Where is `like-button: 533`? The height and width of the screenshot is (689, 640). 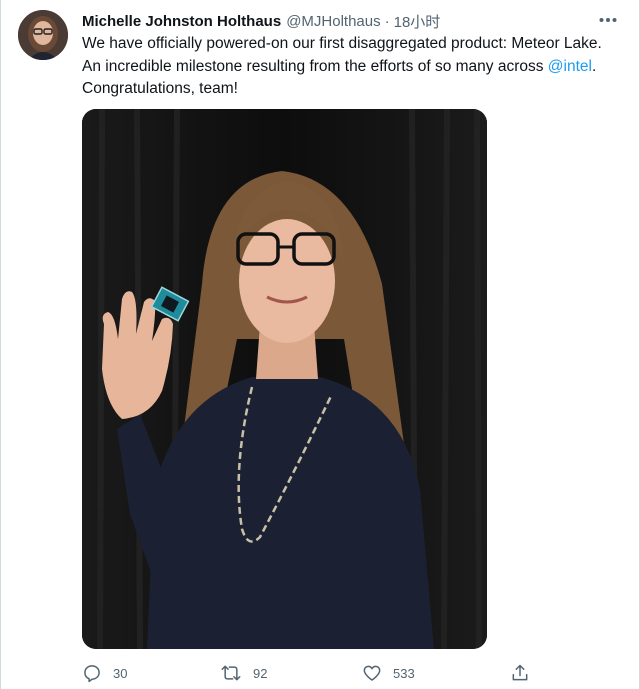 like-button: 533 is located at coordinates (388, 673).